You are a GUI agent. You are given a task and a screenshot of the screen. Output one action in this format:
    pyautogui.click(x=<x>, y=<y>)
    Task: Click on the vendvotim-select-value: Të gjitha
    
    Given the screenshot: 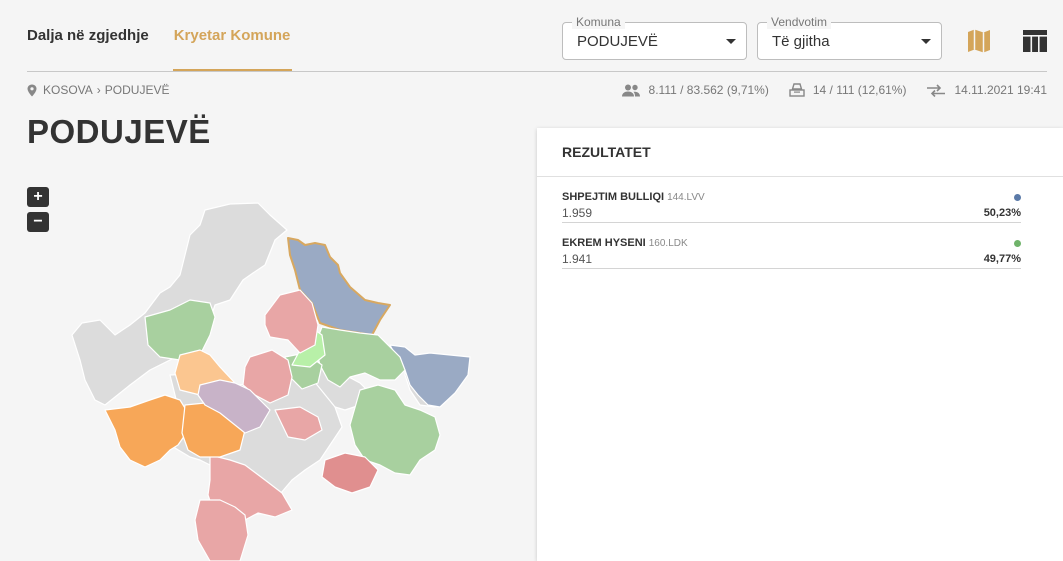 What is the action you would take?
    pyautogui.click(x=801, y=41)
    